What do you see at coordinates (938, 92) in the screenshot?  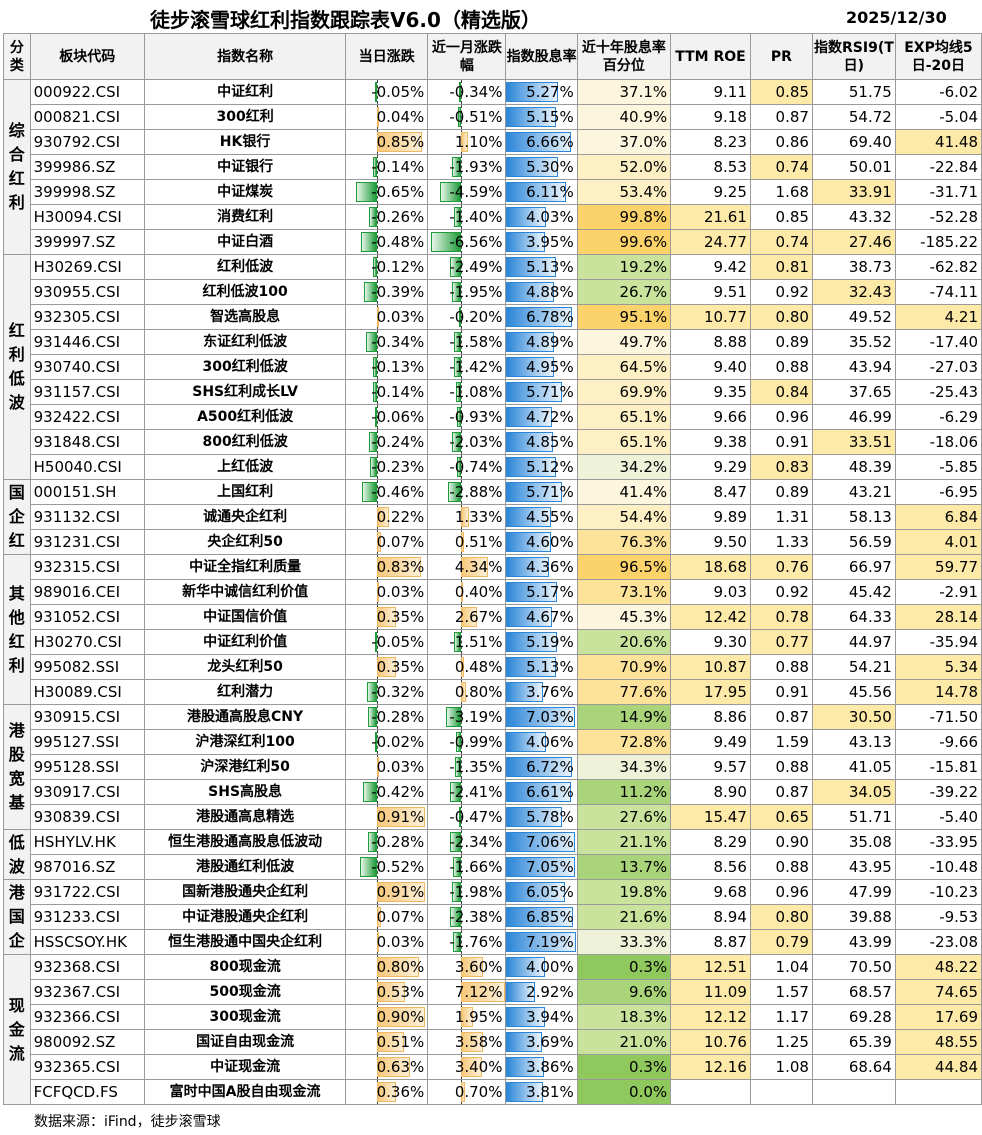 I see `exp-ma-value: -6.02` at bounding box center [938, 92].